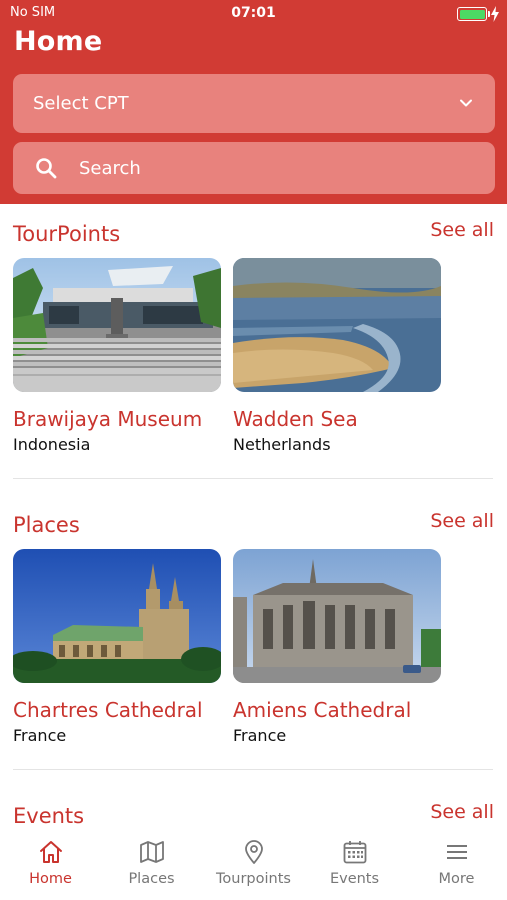 Image resolution: width=507 pixels, height=900 pixels. Describe the element at coordinates (151, 868) in the screenshot. I see `tab-places: Places` at that location.